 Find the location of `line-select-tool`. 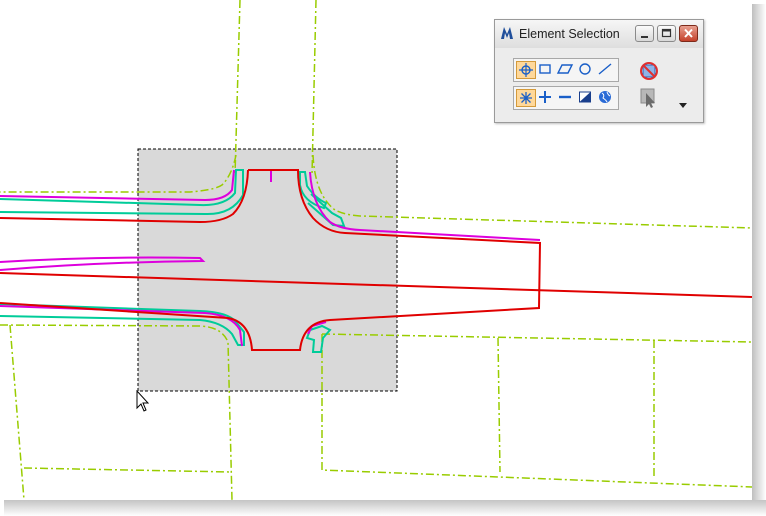

line-select-tool is located at coordinates (606, 70).